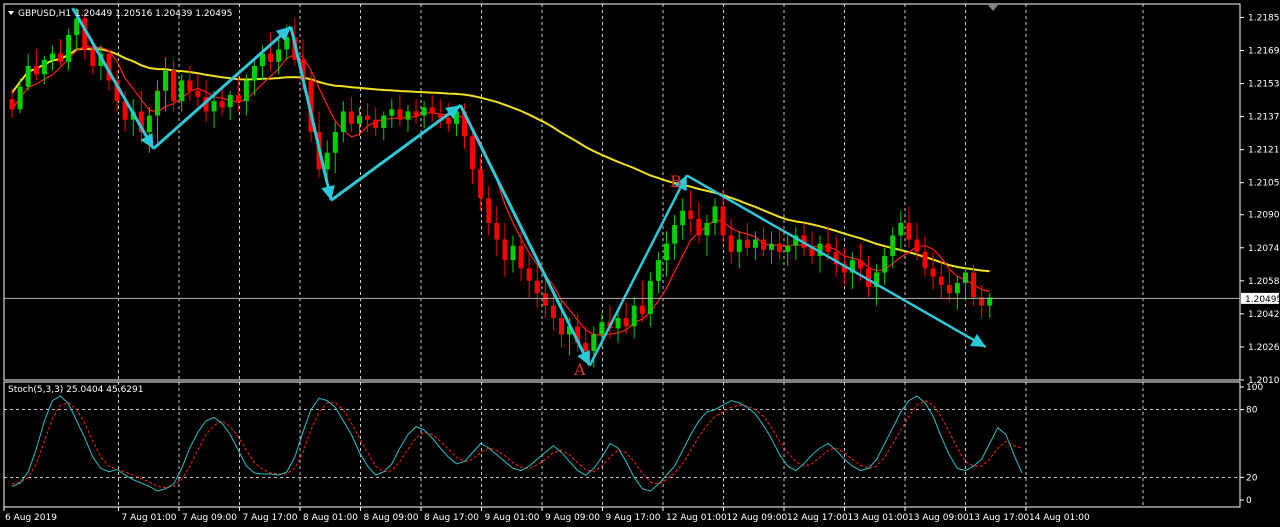  What do you see at coordinates (270, 518) in the screenshot?
I see `time-tick-label: 7 Aug 17:00` at bounding box center [270, 518].